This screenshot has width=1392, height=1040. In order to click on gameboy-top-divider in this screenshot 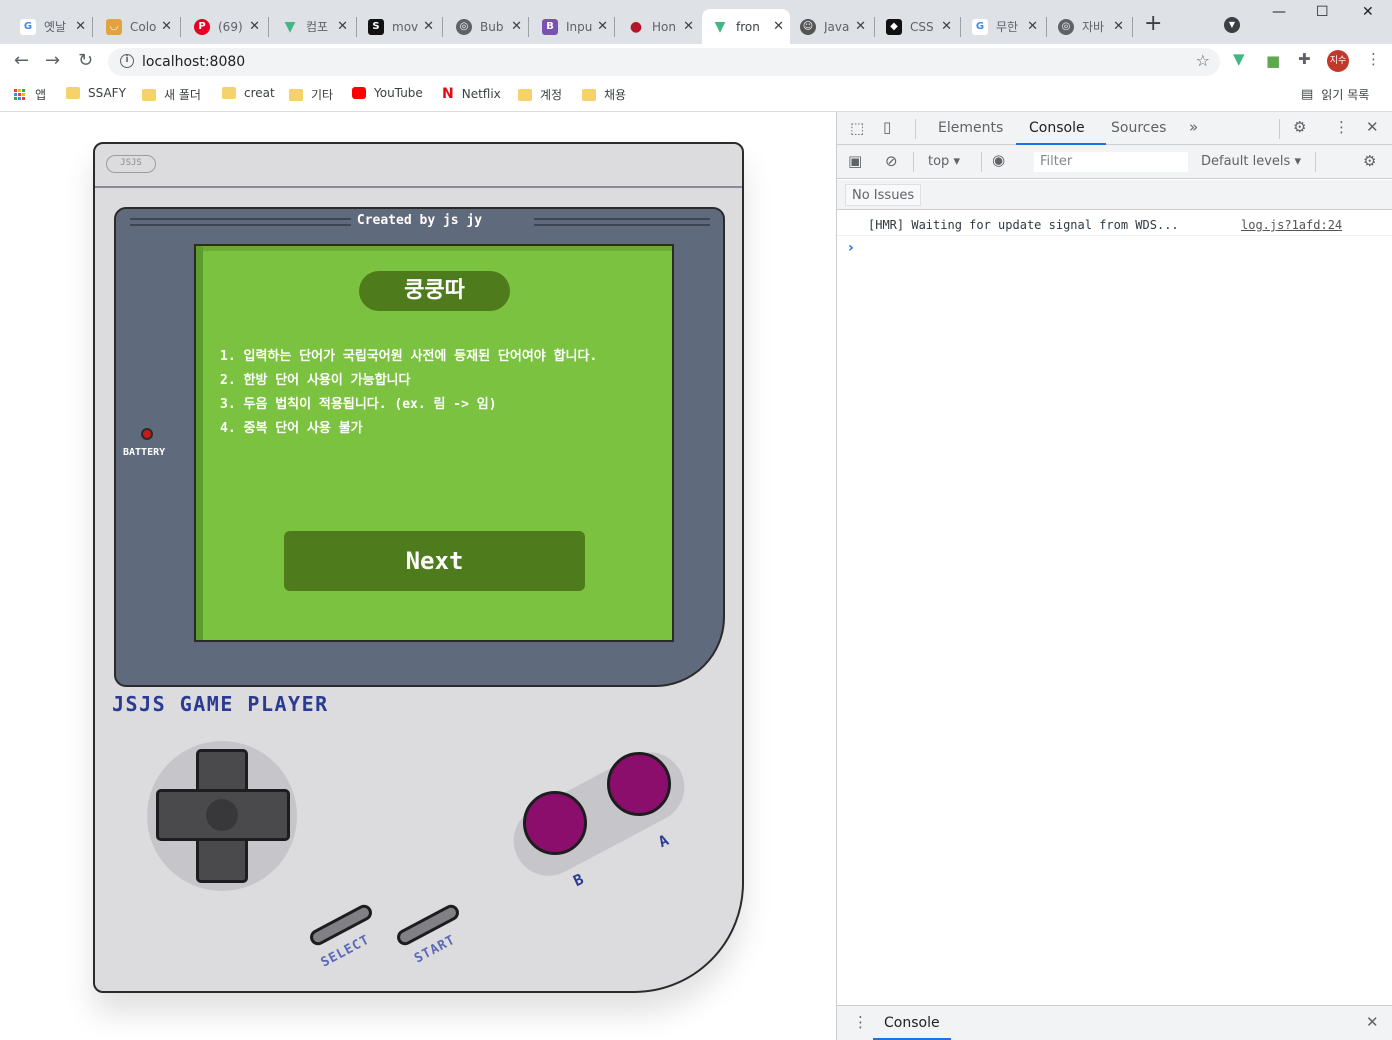, I will do `click(418, 187)`.